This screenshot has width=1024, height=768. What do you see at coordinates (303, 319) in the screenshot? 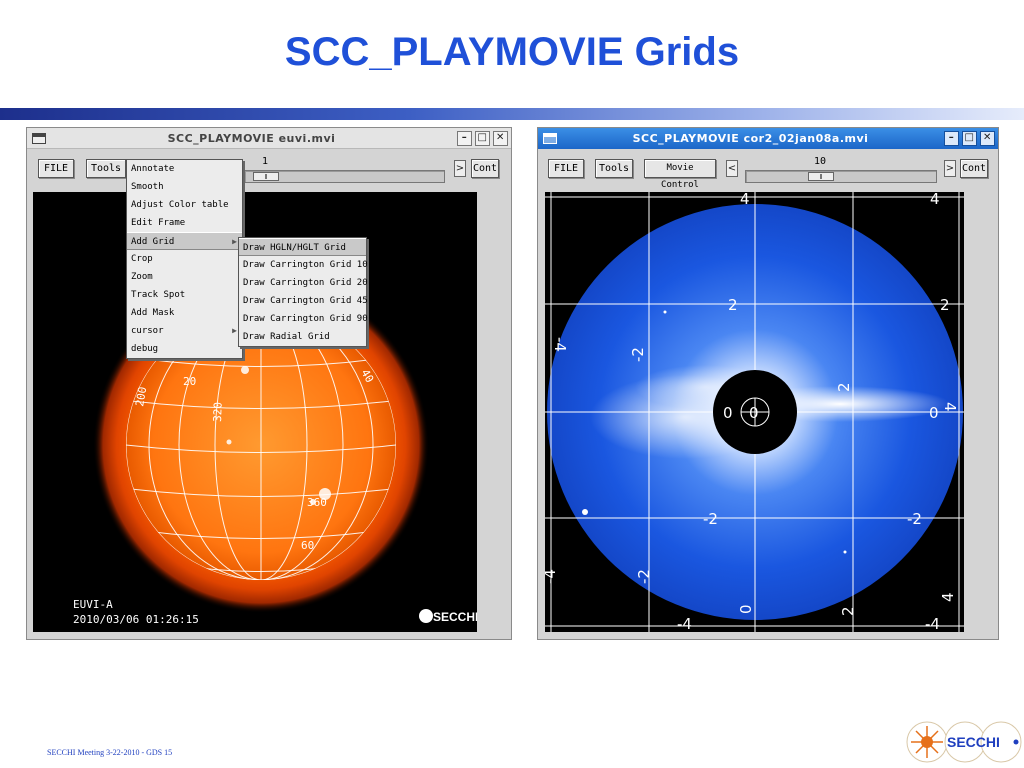
I see `submenu-item-carrington-90: Draw Carrington Grid 90` at bounding box center [303, 319].